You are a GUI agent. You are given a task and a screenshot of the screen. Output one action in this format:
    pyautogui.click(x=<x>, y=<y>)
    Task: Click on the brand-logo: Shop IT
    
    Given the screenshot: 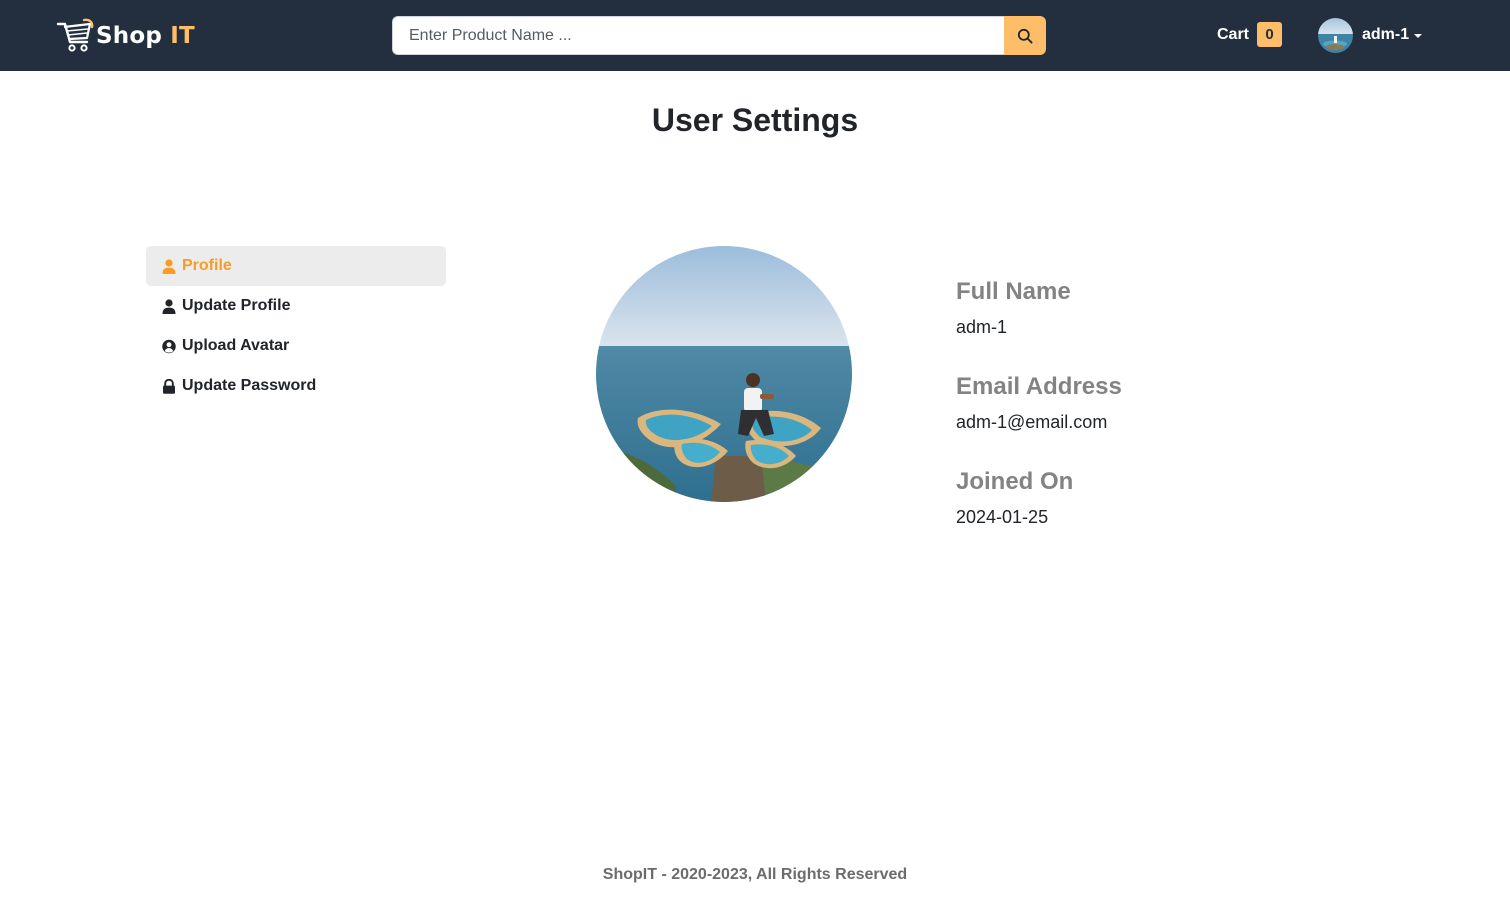 What is the action you would take?
    pyautogui.click(x=125, y=36)
    